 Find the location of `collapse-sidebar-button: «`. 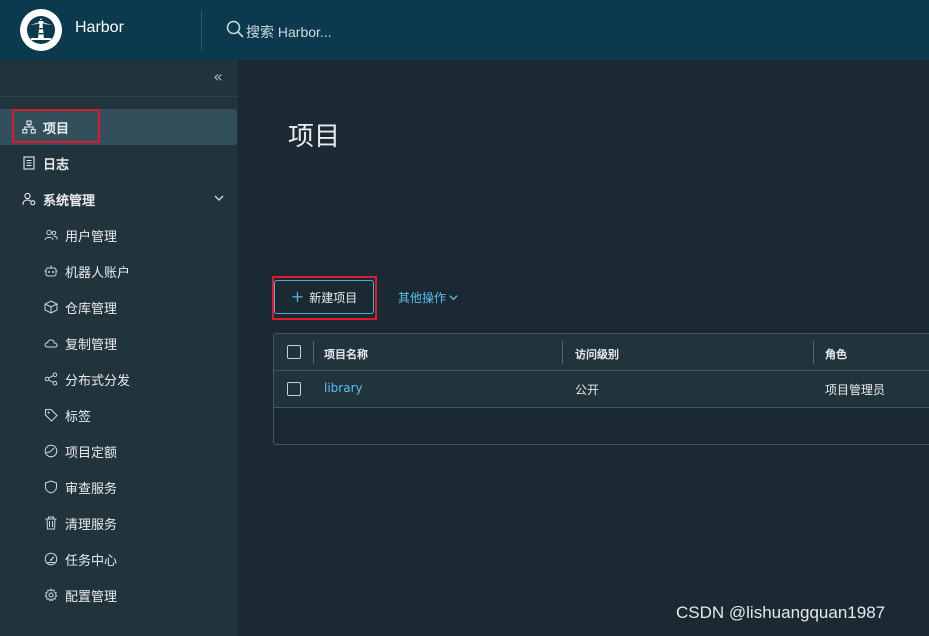

collapse-sidebar-button: « is located at coordinates (218, 77).